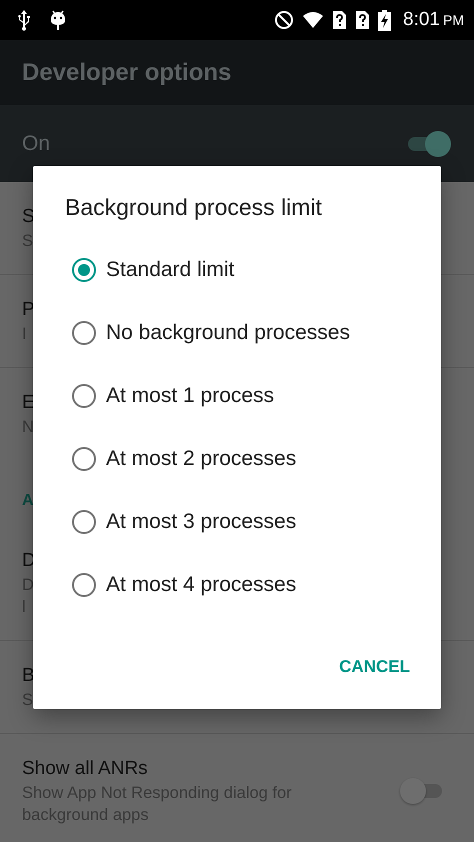 The width and height of the screenshot is (474, 842). Describe the element at coordinates (24, 20) in the screenshot. I see `usb-icon` at that location.